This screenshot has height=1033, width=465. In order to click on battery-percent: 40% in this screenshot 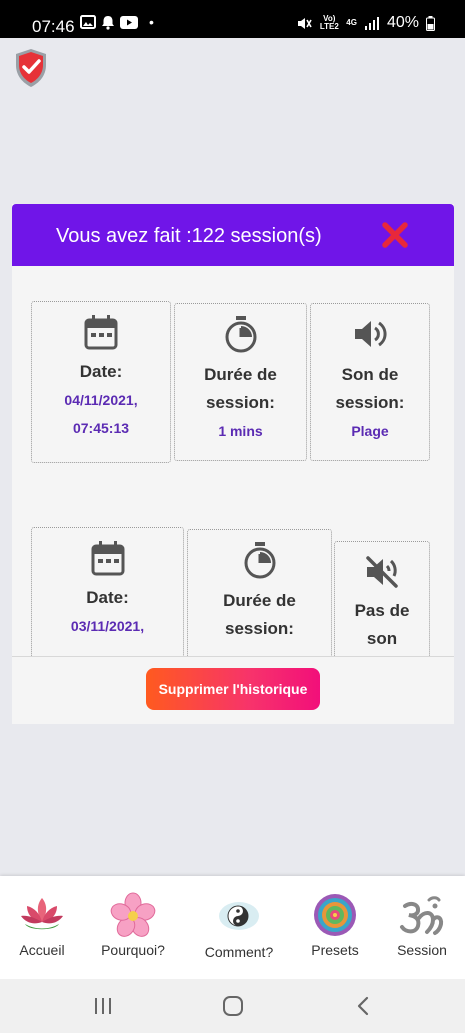, I will do `click(402, 22)`.